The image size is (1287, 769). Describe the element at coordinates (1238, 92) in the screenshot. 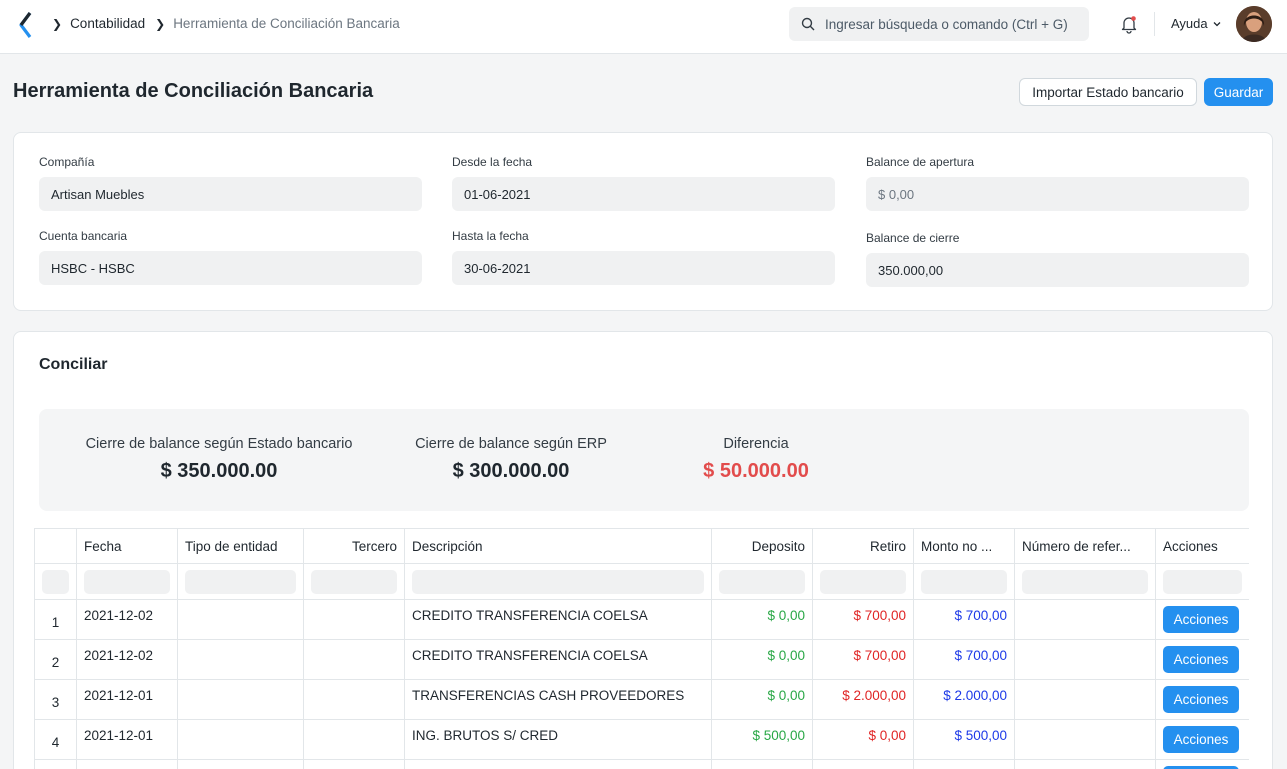

I see `save-button: Guardar` at that location.